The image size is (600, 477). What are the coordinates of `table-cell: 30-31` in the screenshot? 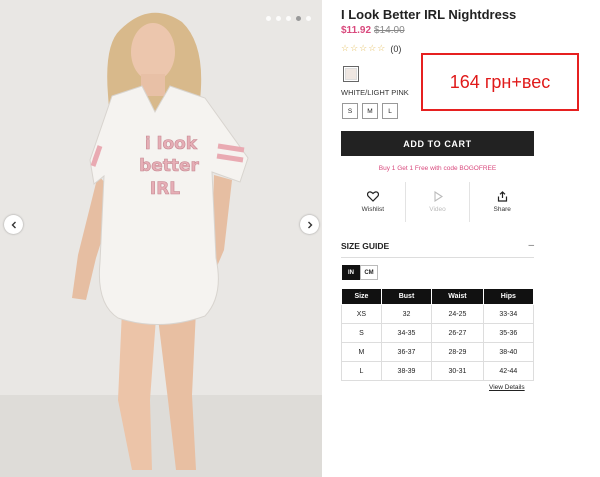 It's located at (457, 371).